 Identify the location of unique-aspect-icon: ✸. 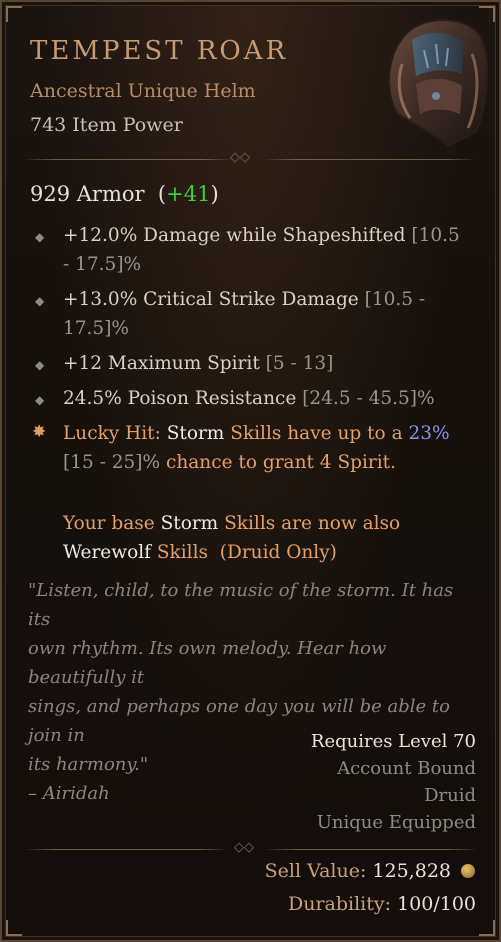
(39, 432).